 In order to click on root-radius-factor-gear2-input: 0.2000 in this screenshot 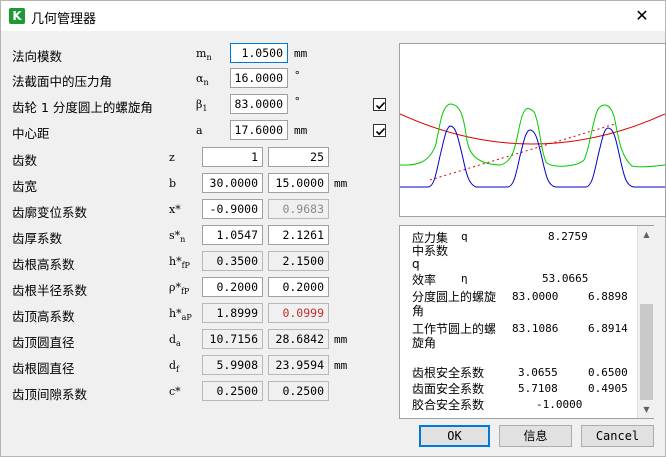, I will do `click(298, 287)`.